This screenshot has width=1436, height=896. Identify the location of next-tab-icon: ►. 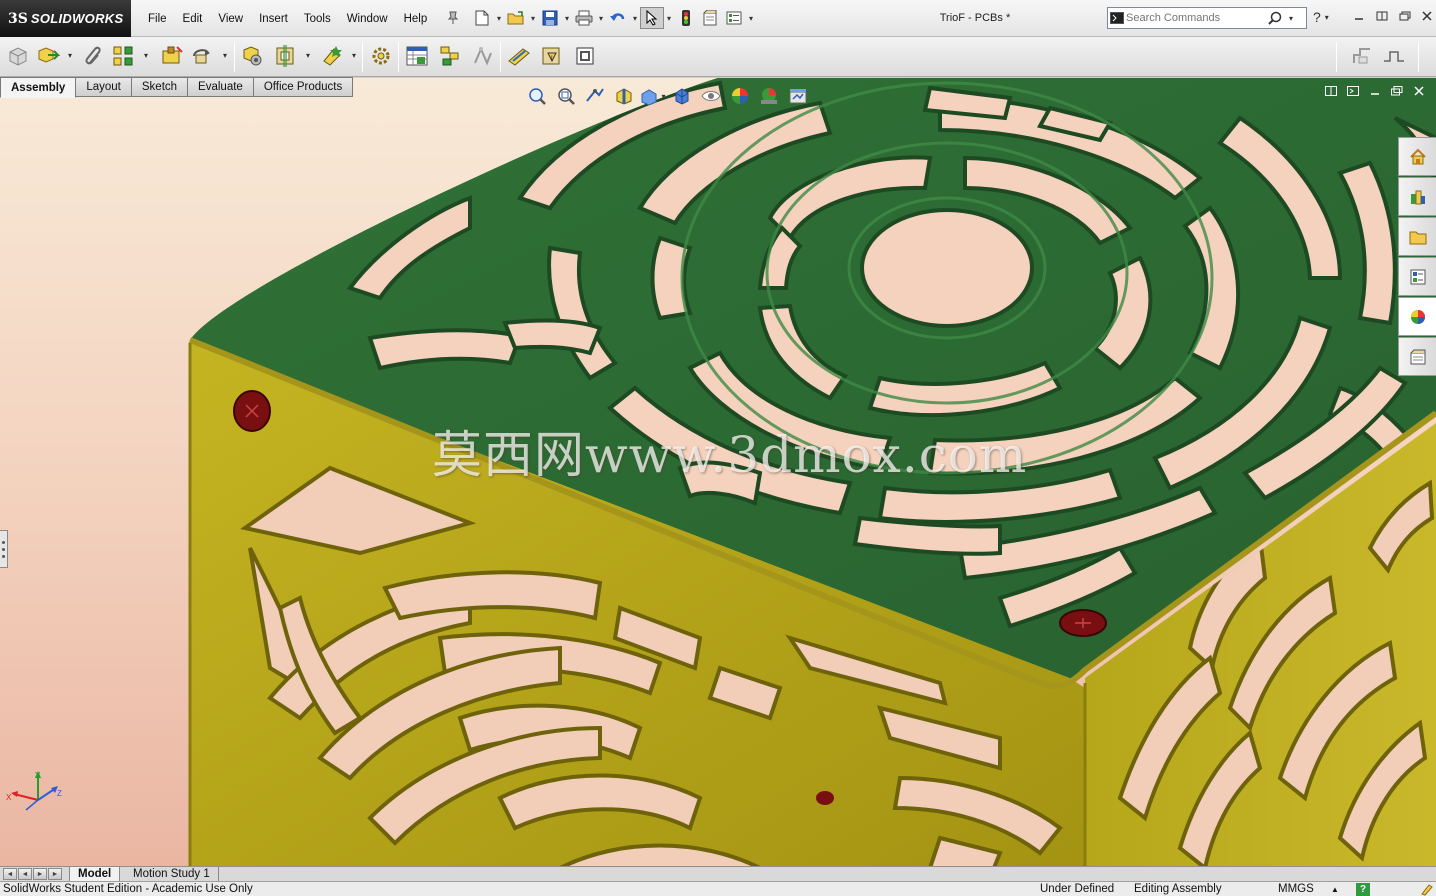
(40, 874).